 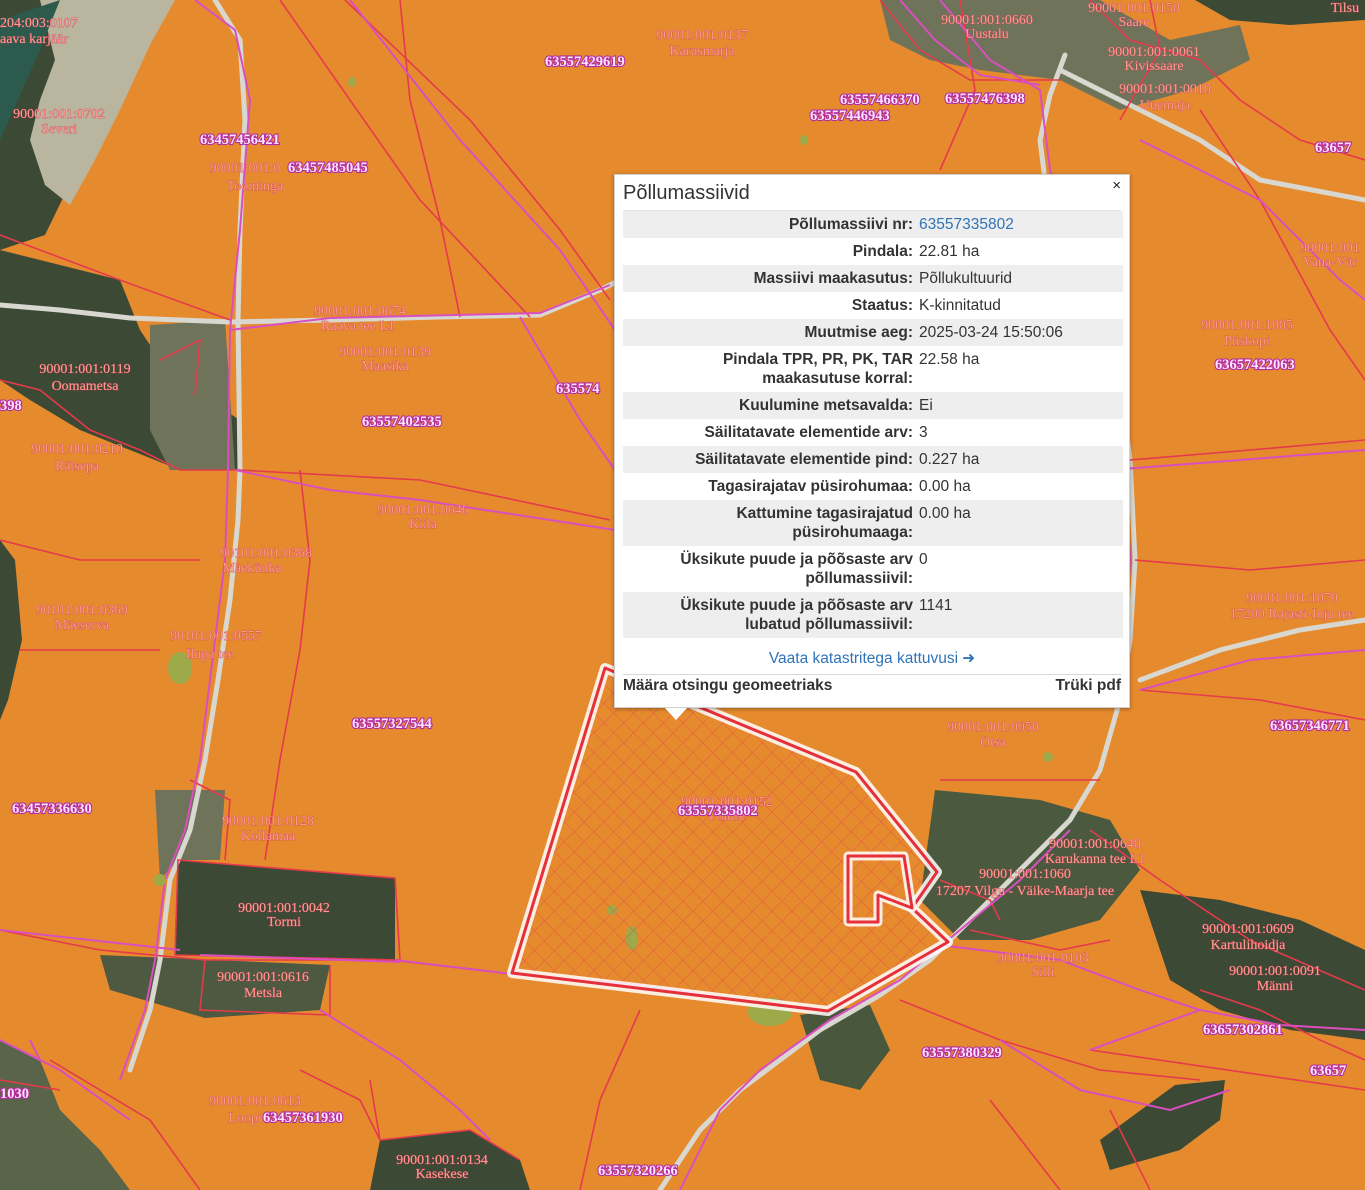 I want to click on attribute-key: Kattumine tagasirajatud püsirohumaaga:, so click(x=824, y=523).